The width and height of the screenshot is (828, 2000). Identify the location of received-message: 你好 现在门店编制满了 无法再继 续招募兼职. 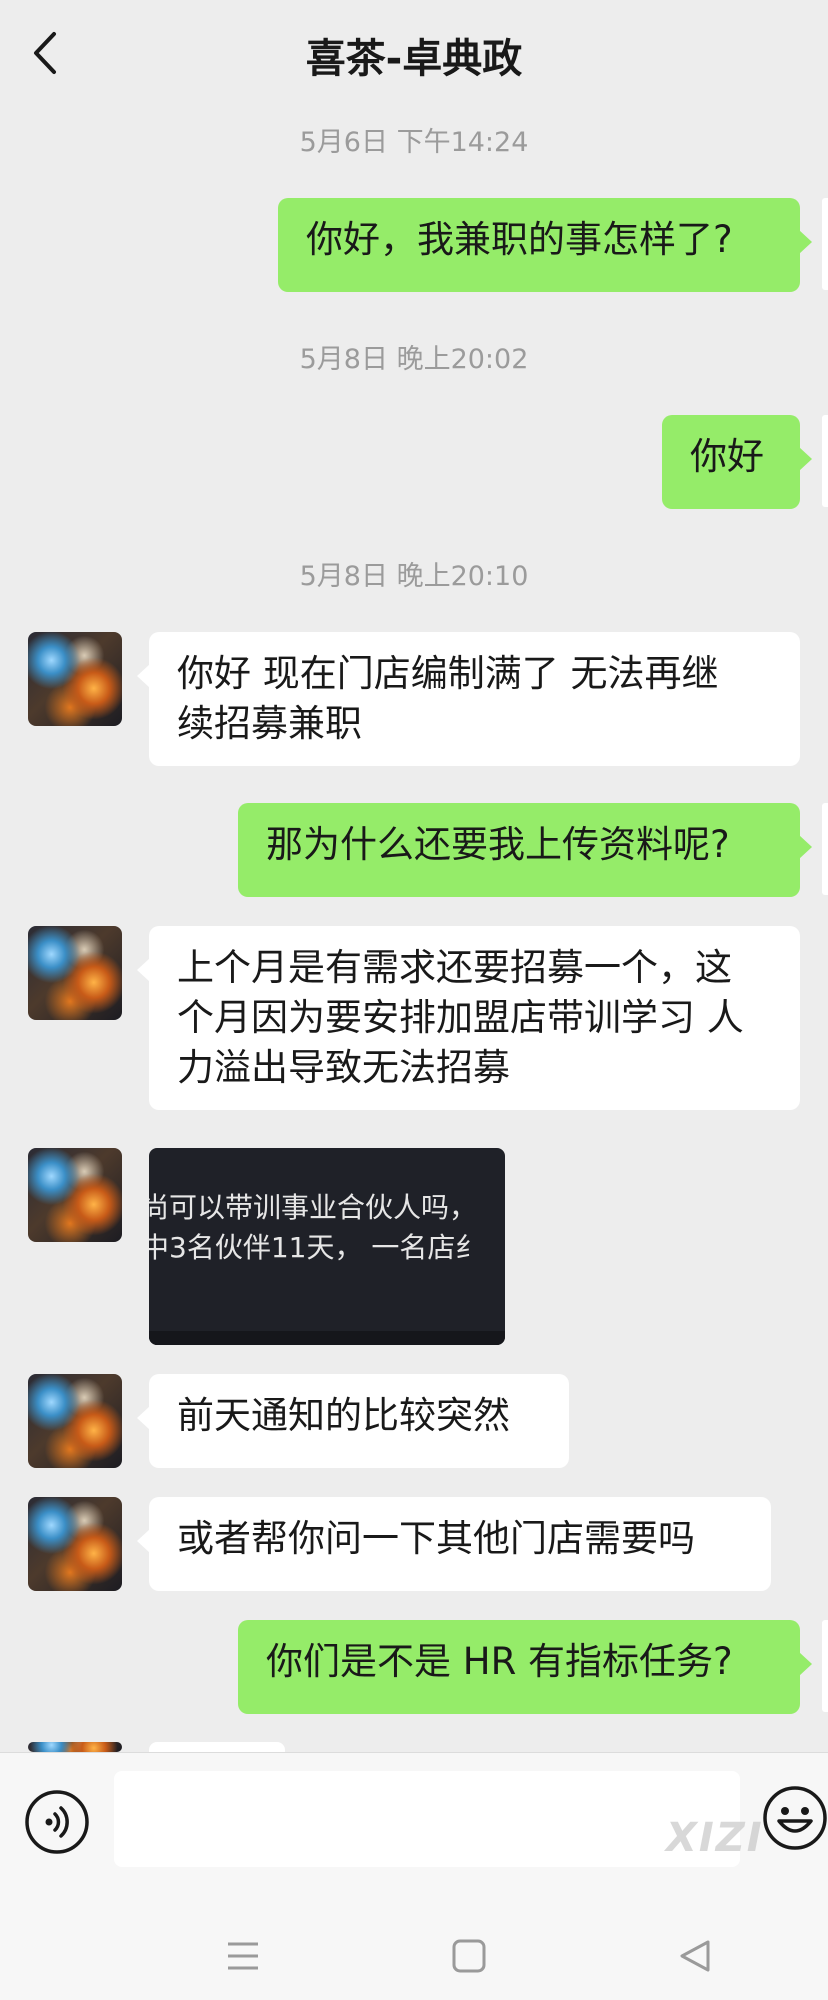
(468, 699).